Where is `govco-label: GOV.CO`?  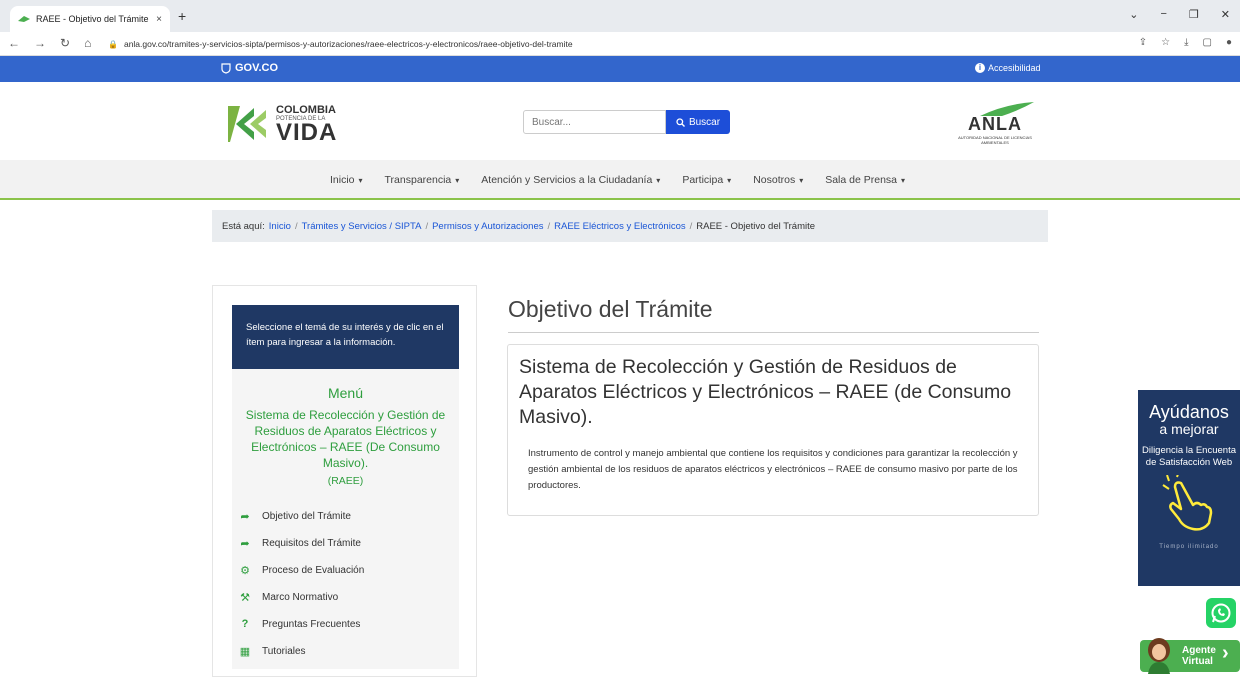 govco-label: GOV.CO is located at coordinates (256, 68).